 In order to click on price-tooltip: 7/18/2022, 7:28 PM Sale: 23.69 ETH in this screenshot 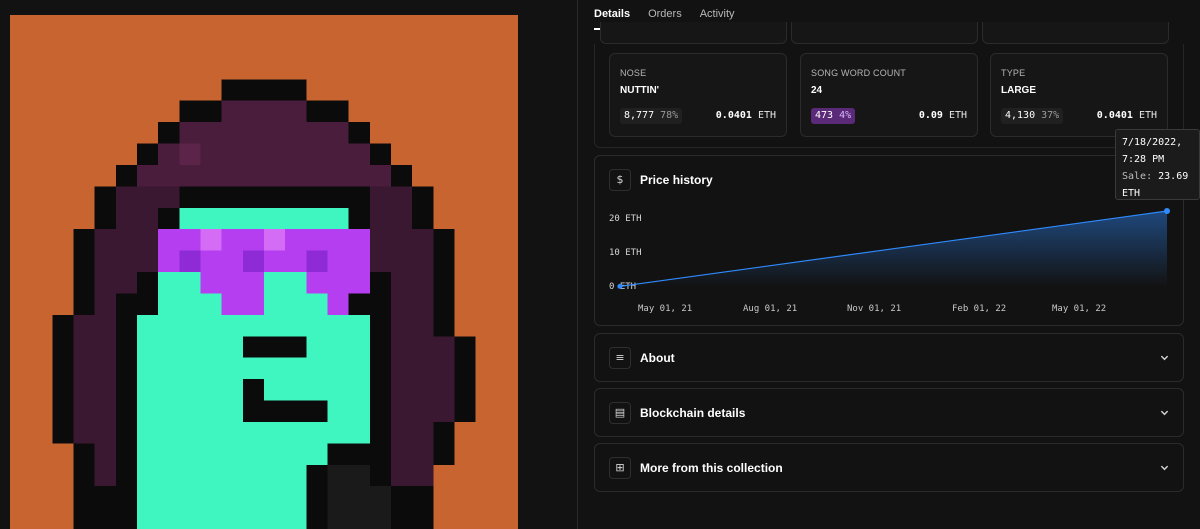, I will do `click(1157, 164)`.